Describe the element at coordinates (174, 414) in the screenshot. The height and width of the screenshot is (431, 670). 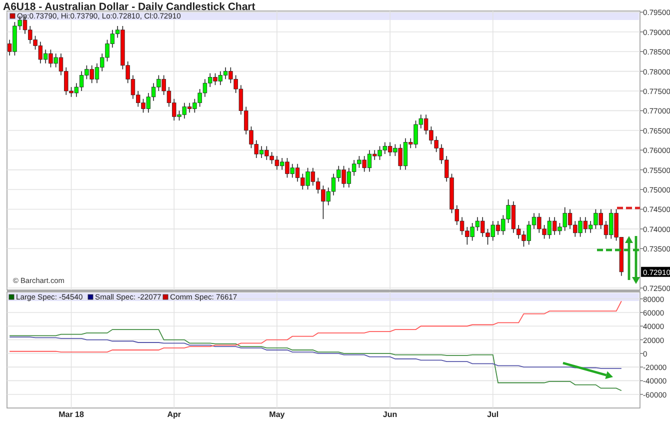
I see `month-label: Apr` at that location.